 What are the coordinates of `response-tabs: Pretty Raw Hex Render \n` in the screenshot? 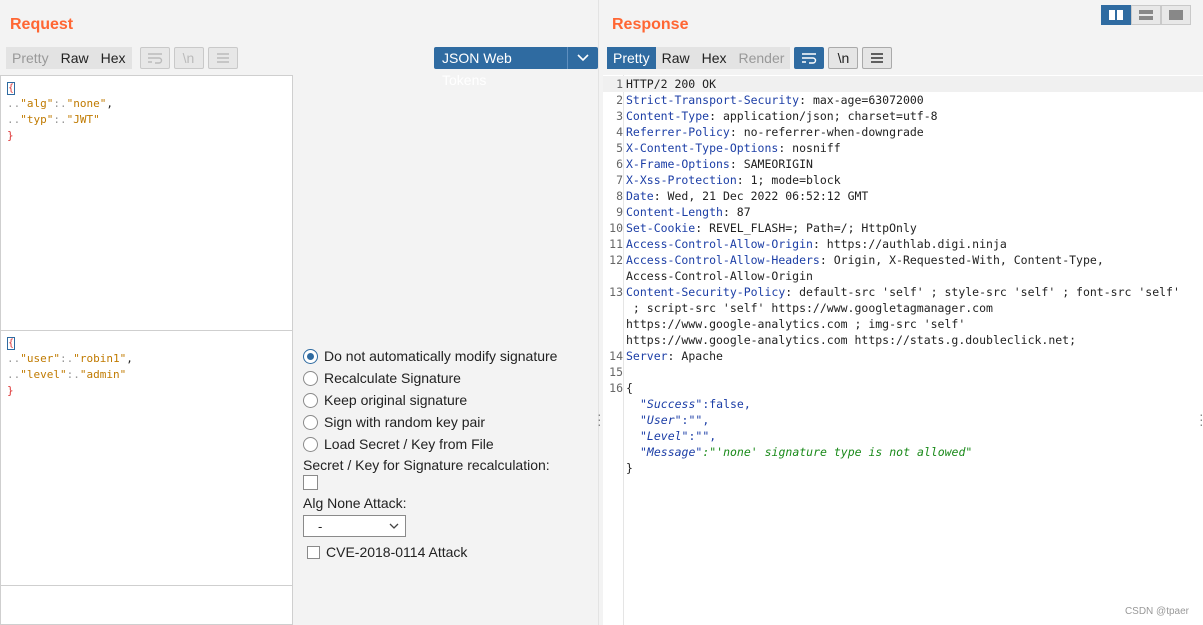 It's located at (750, 58).